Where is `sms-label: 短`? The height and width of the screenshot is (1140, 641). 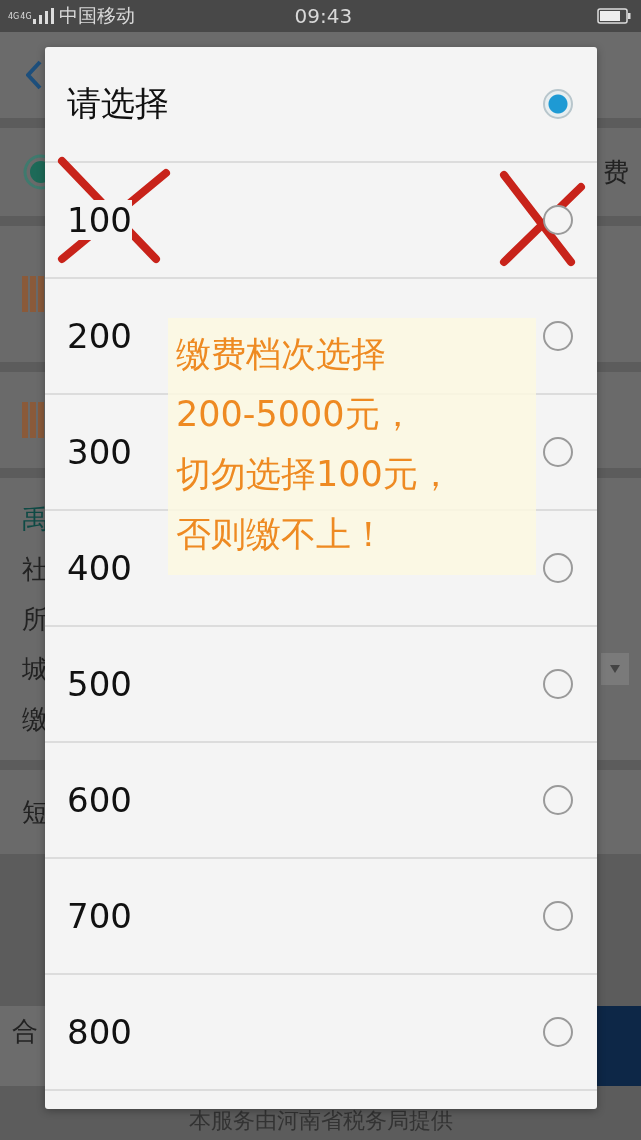
sms-label: 短 is located at coordinates (35, 812).